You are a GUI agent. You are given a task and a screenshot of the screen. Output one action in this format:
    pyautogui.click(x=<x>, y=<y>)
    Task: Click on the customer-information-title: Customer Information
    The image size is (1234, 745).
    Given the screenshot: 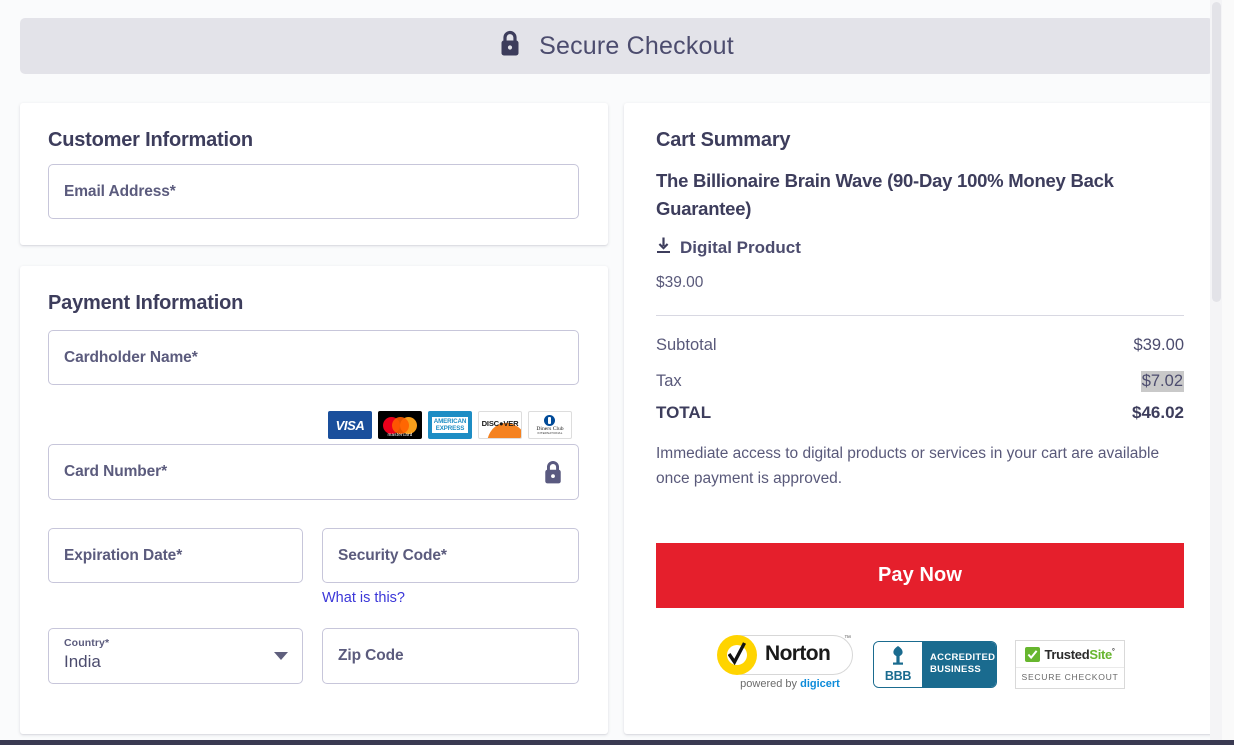 What is the action you would take?
    pyautogui.click(x=150, y=140)
    